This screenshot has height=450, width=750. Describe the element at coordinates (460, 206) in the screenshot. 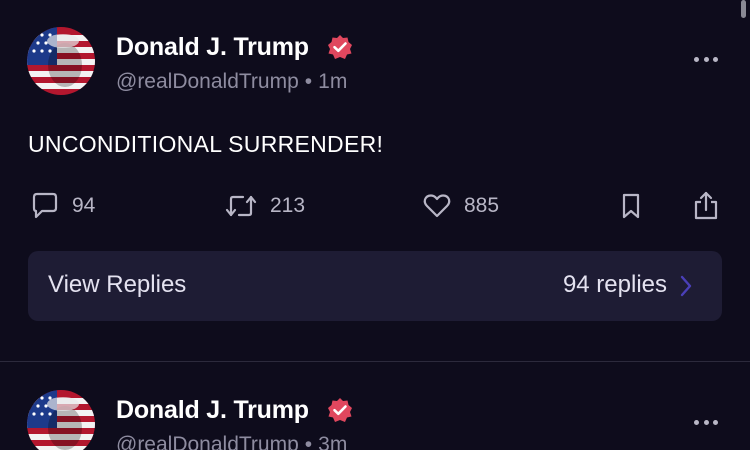

I see `like-button: 885` at that location.